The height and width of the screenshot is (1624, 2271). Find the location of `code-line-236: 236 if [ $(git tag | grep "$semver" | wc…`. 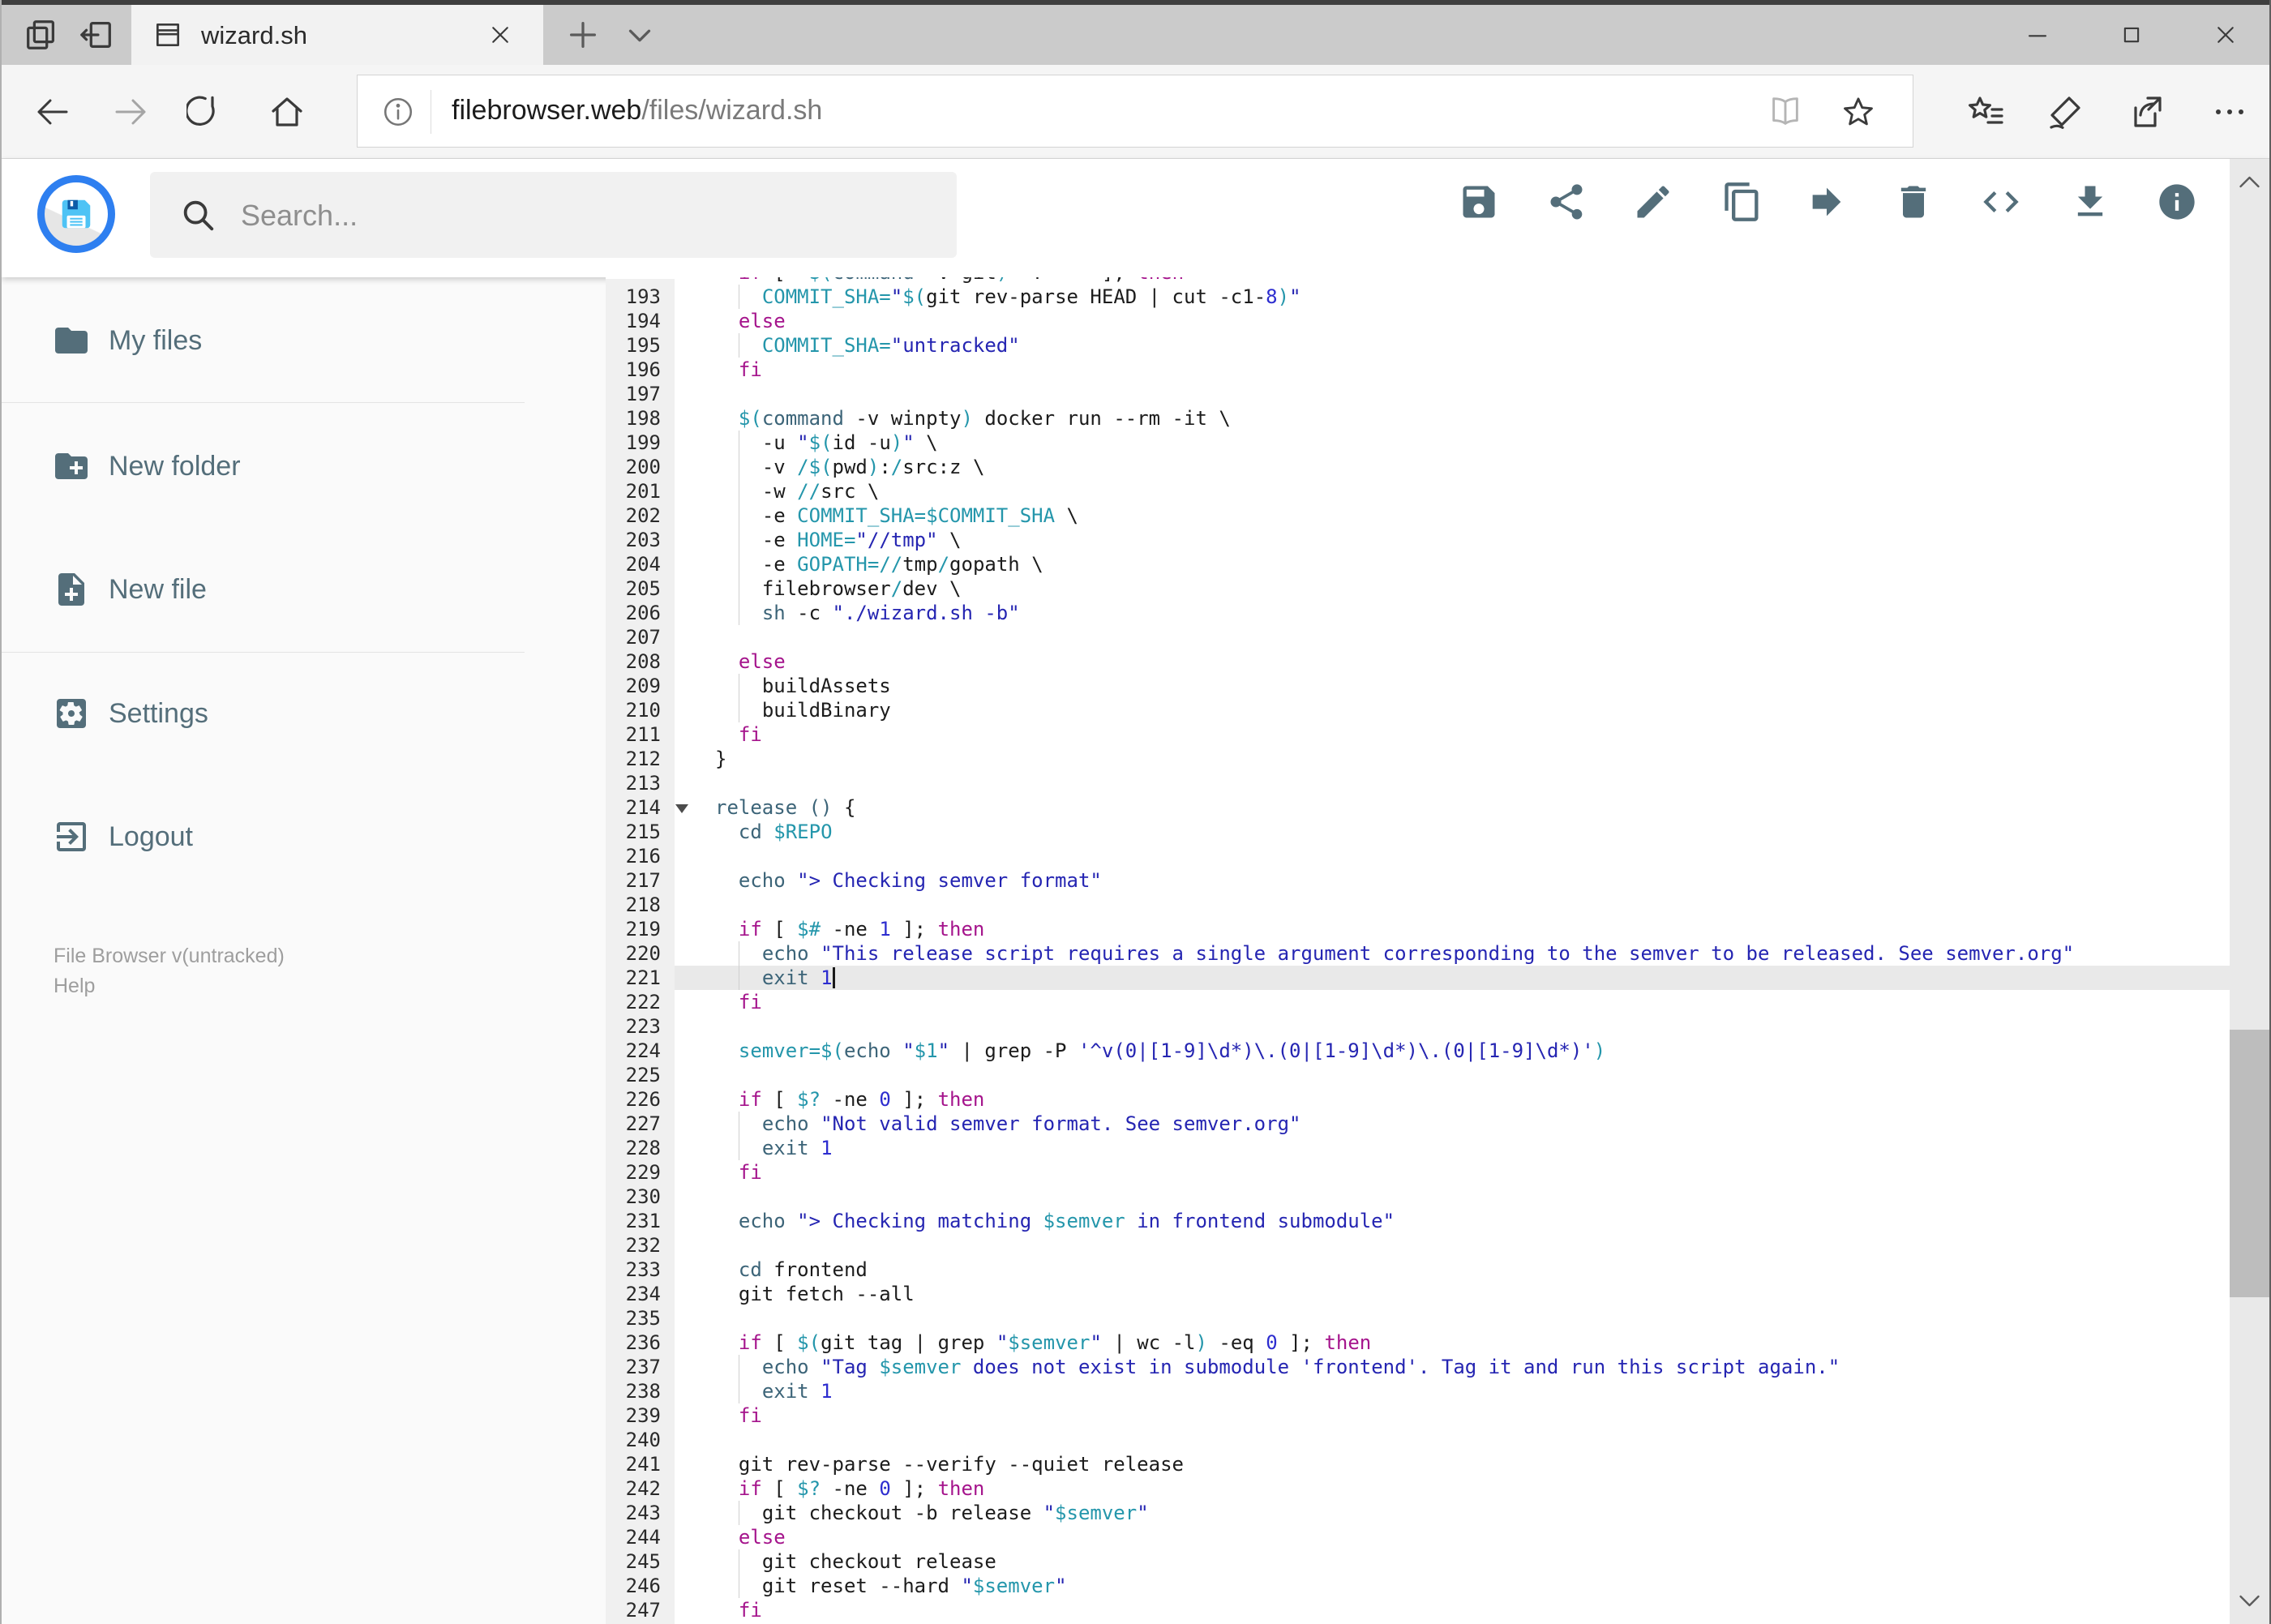

code-line-236: 236 if [ $(git tag | grep "$semver" | wc… is located at coordinates (1418, 1343).